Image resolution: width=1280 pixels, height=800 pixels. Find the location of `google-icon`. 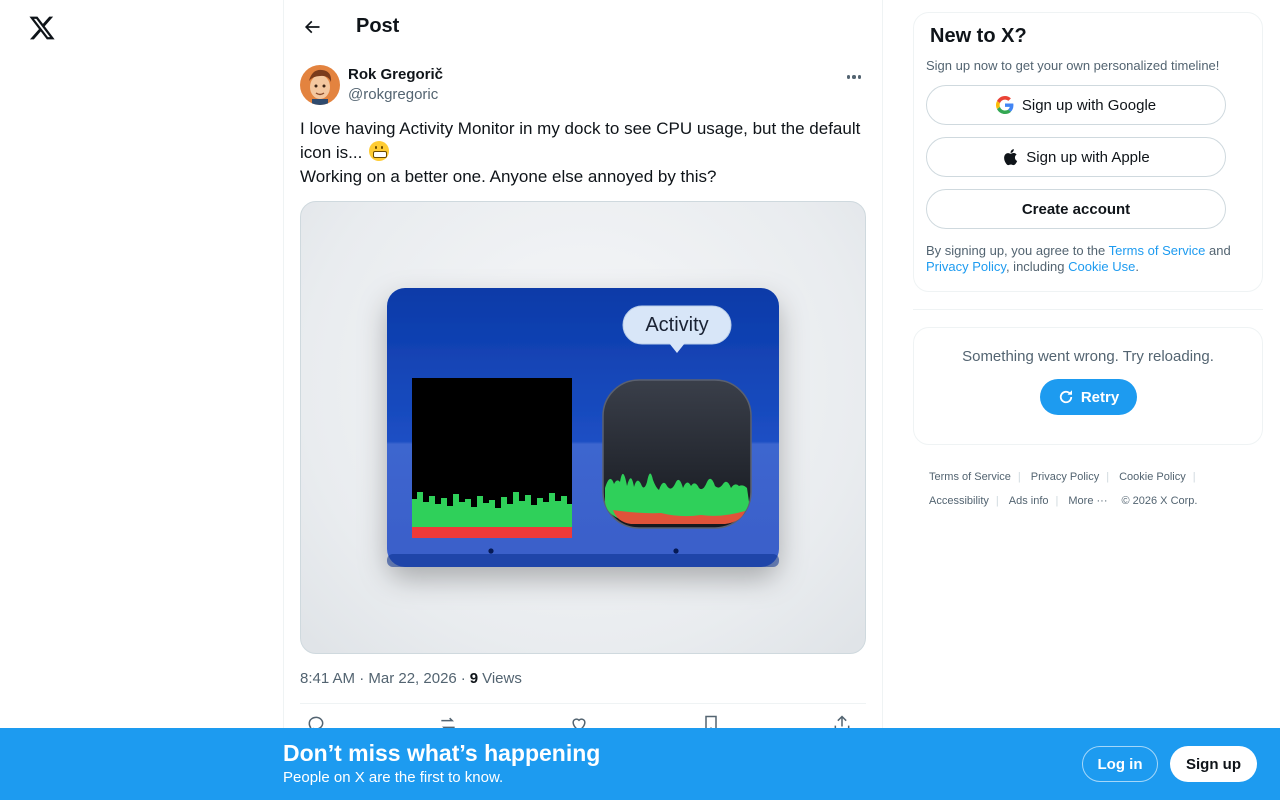

google-icon is located at coordinates (1004, 105).